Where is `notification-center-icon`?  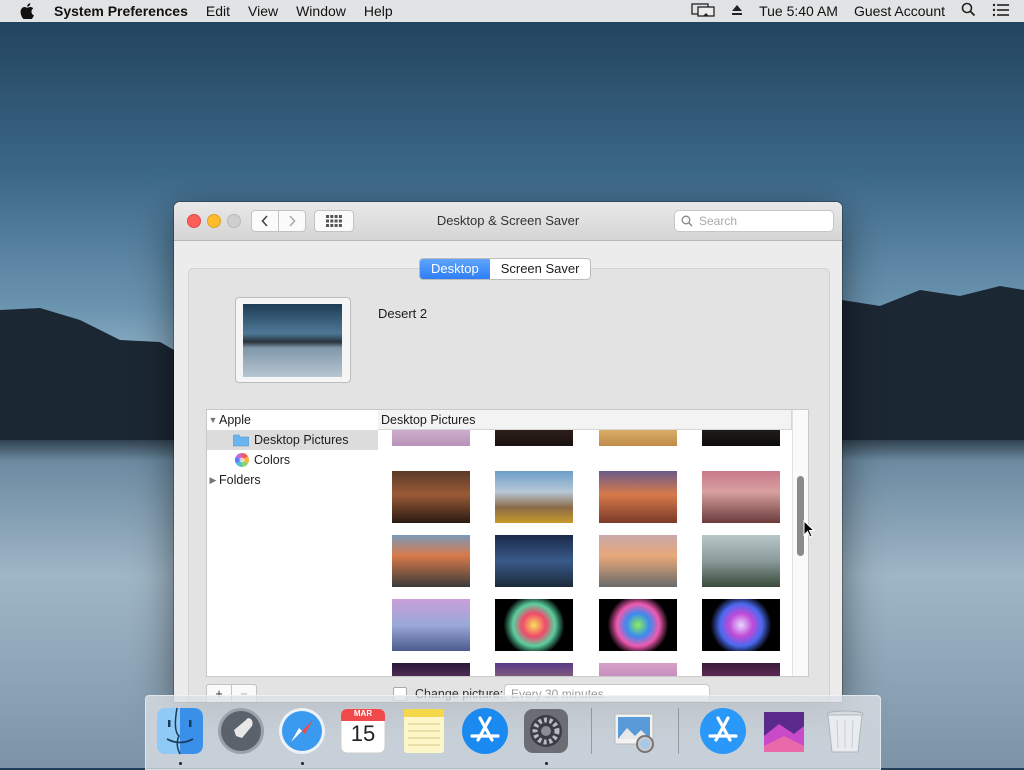
notification-center-icon is located at coordinates (1001, 11).